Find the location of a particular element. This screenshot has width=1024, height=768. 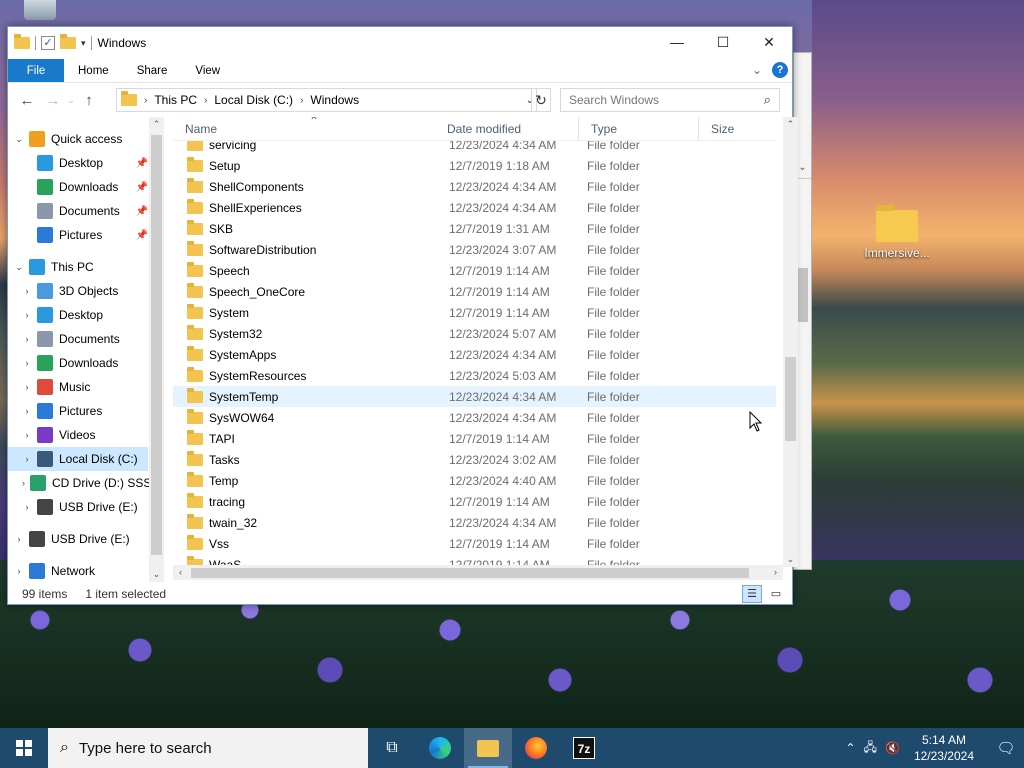

recycle-bin-icon is located at coordinates (40, 10).